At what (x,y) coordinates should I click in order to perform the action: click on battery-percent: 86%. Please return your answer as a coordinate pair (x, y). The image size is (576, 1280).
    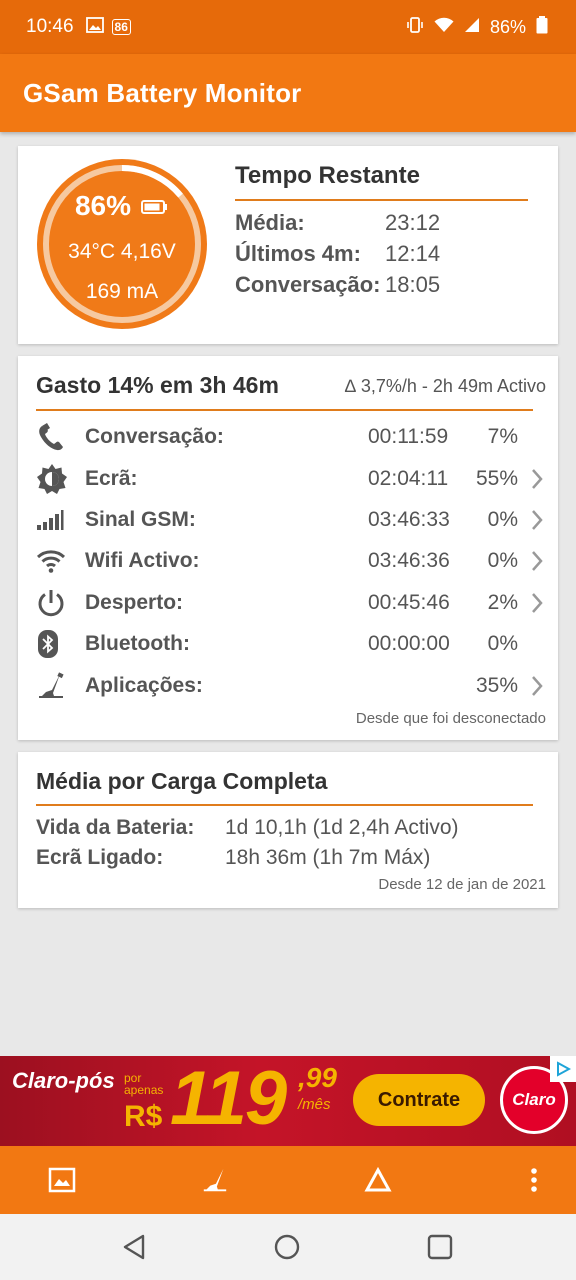
    Looking at the image, I should click on (507, 26).